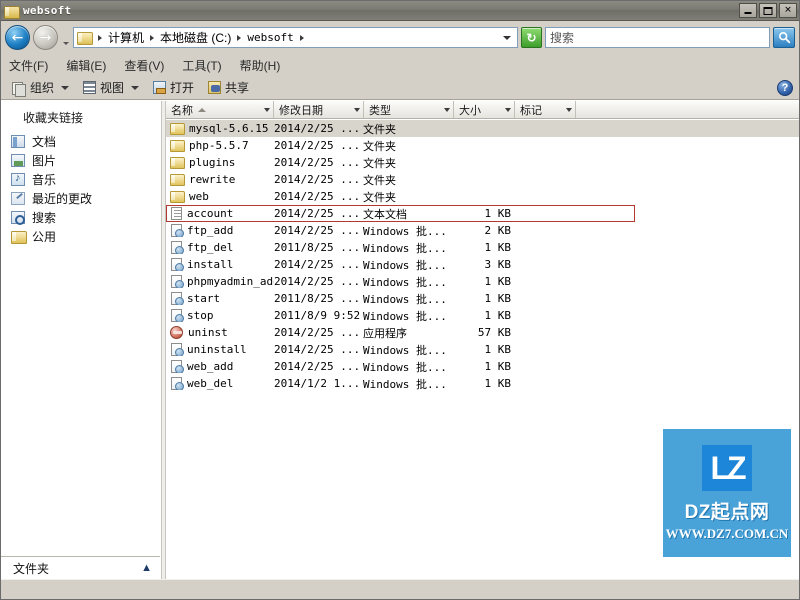 The image size is (800, 600). Describe the element at coordinates (260, 65) in the screenshot. I see `menu-help: 帮助(H)` at that location.